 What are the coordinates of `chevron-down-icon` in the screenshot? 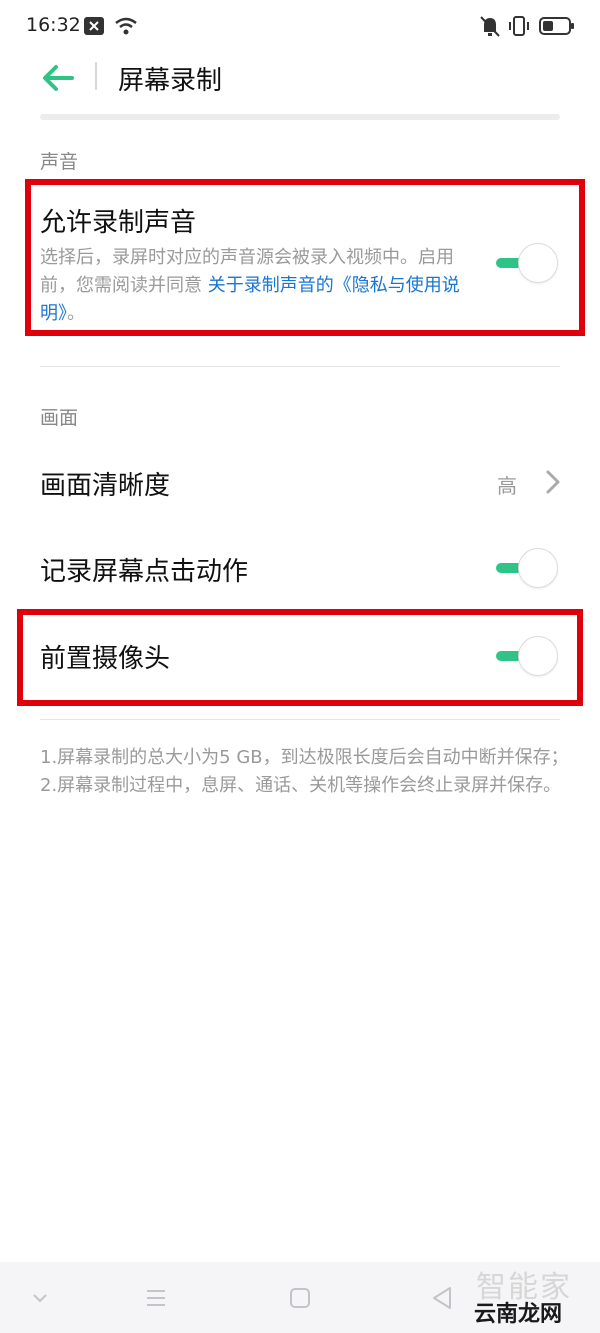 It's located at (40, 1298).